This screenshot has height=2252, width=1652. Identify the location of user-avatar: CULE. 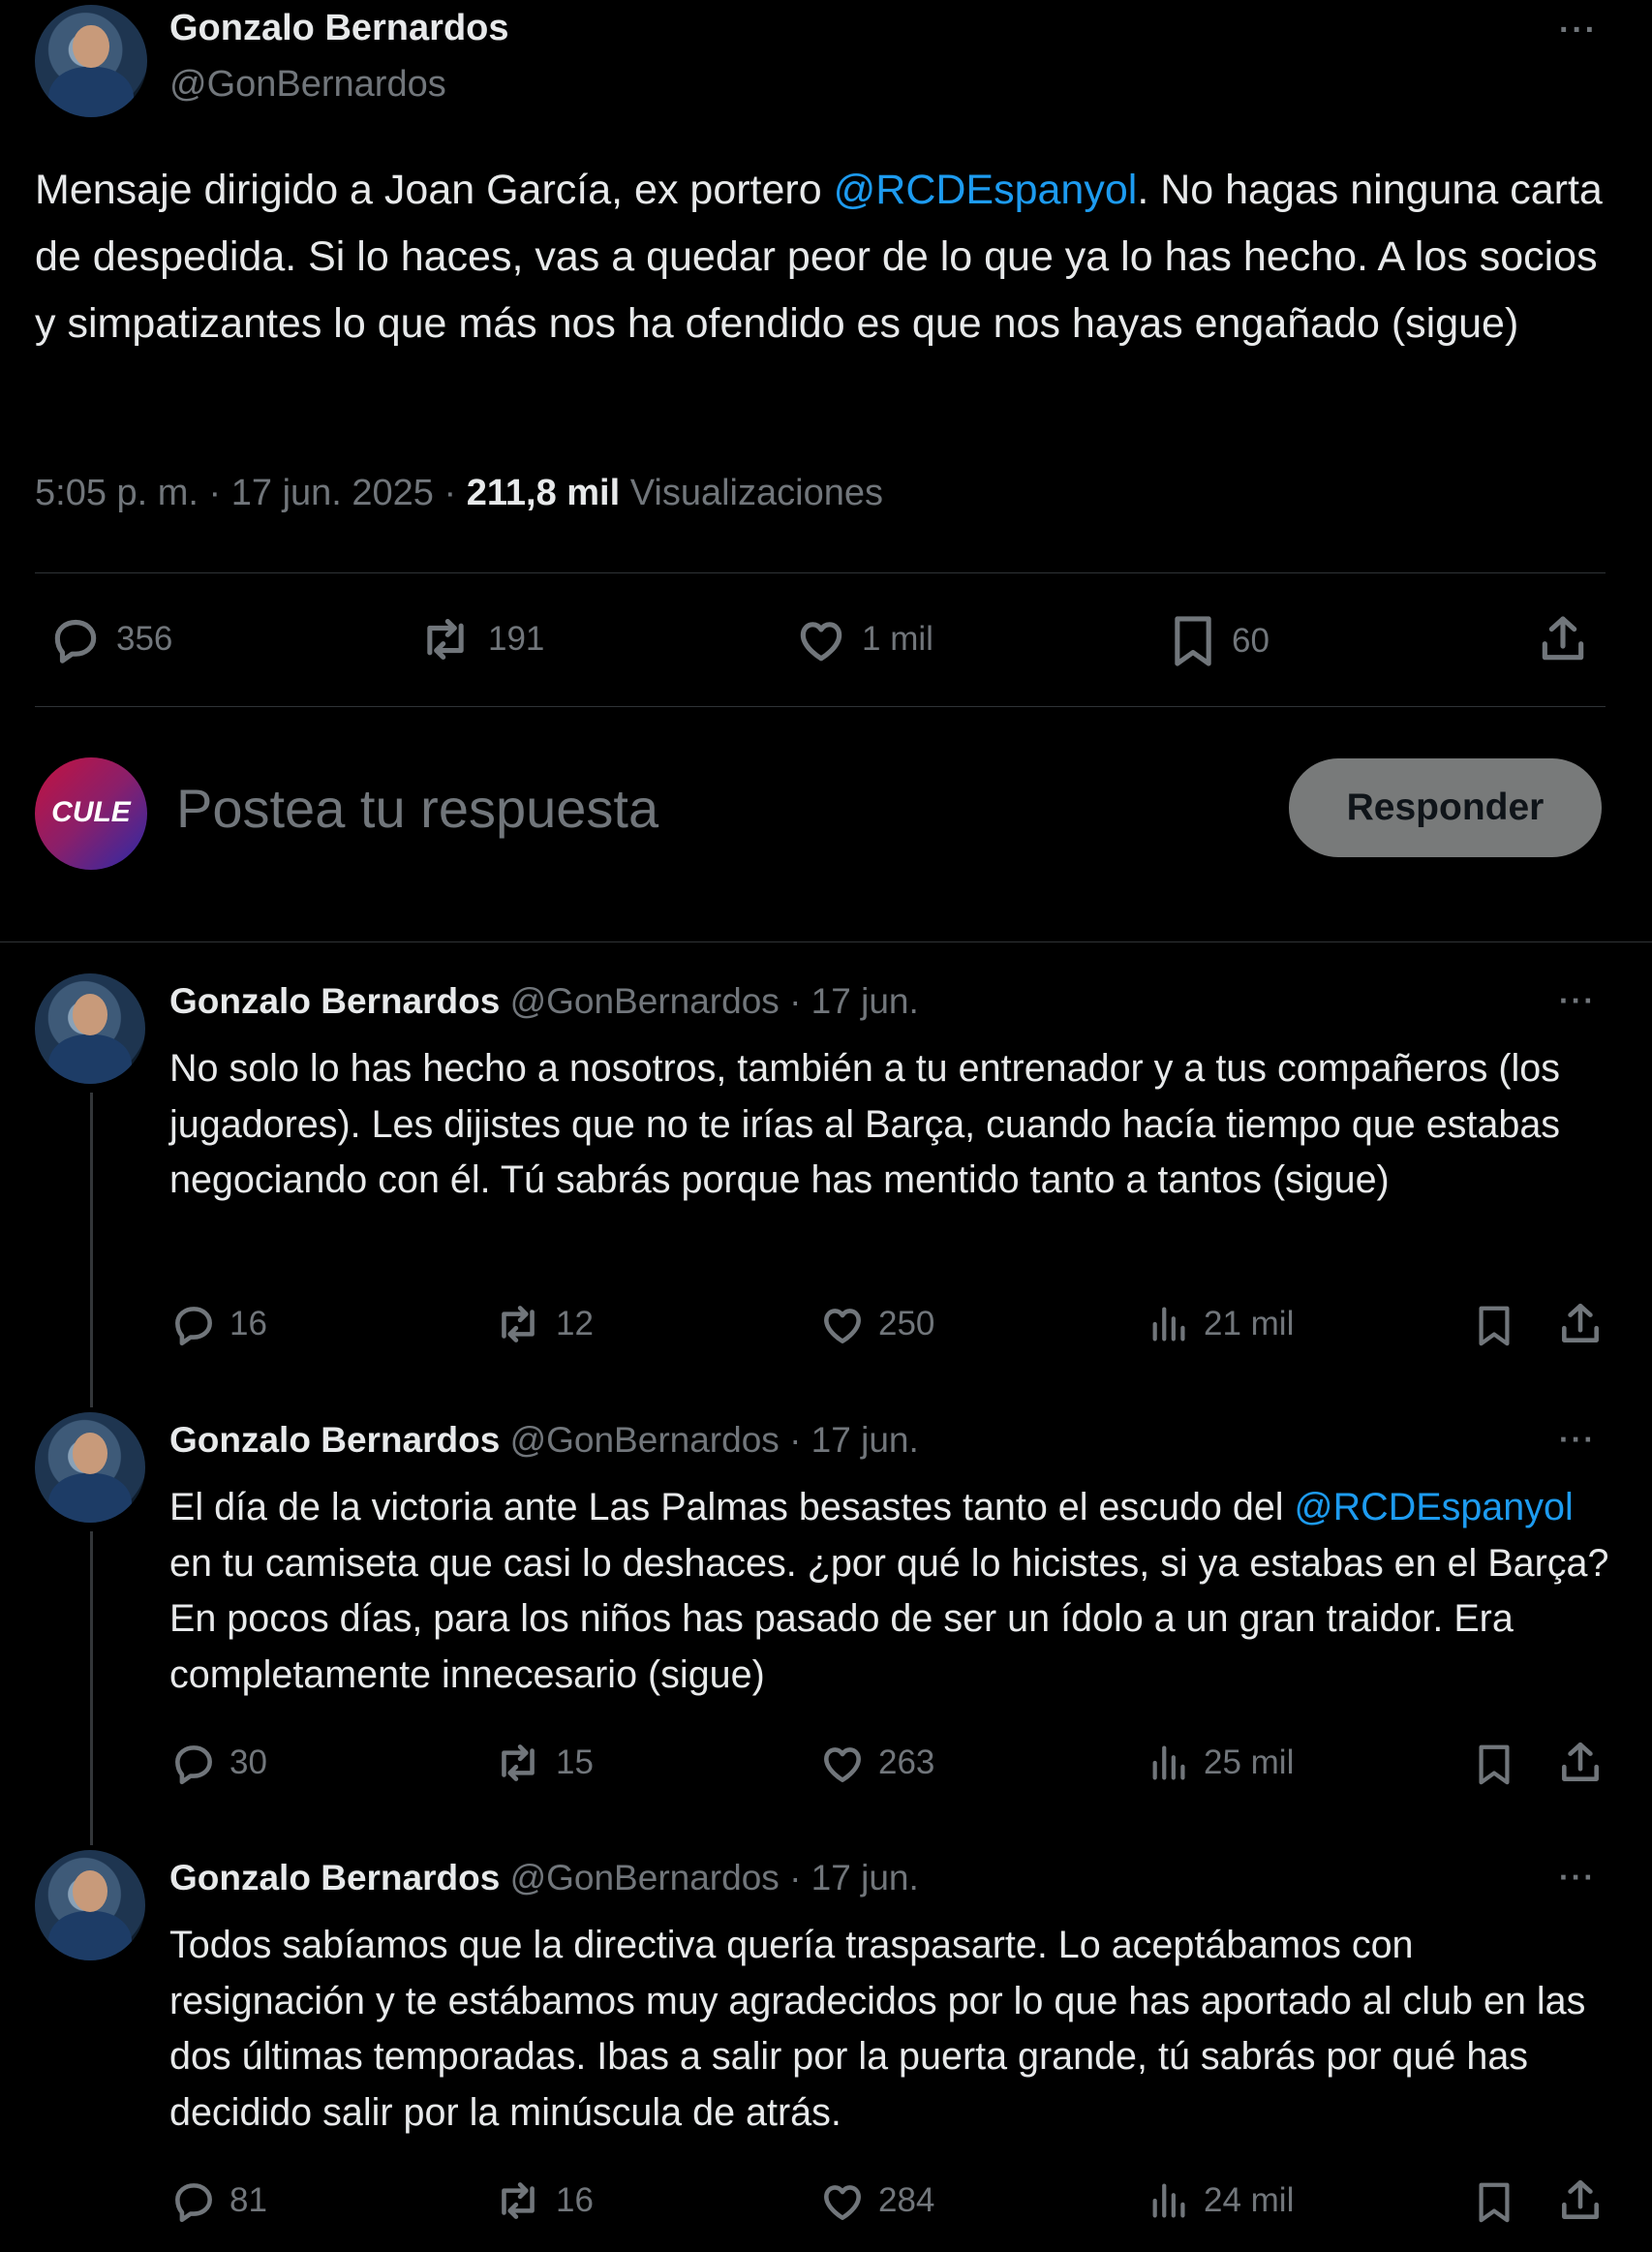
(91, 813).